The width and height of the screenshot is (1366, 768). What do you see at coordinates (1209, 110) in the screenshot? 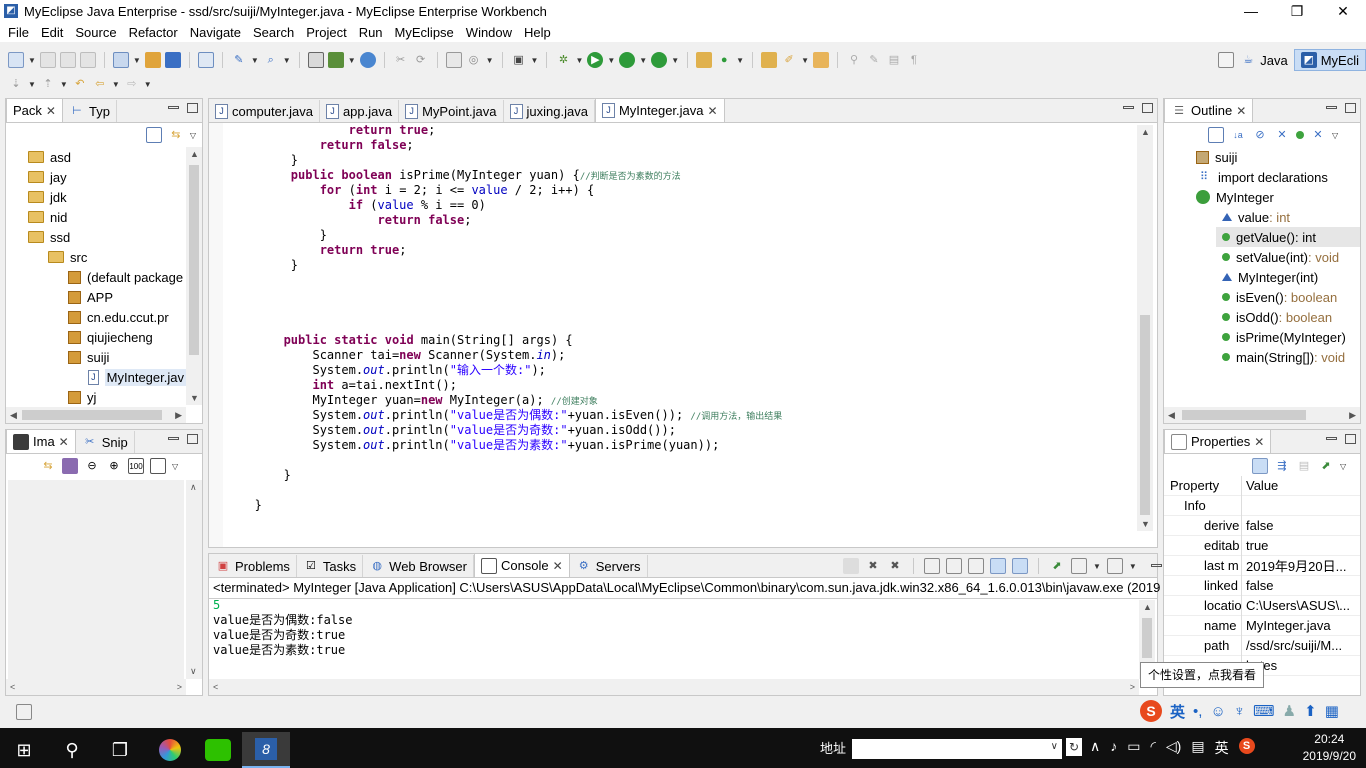
I see `tab-outline: ☰ Outline ✕` at bounding box center [1209, 110].